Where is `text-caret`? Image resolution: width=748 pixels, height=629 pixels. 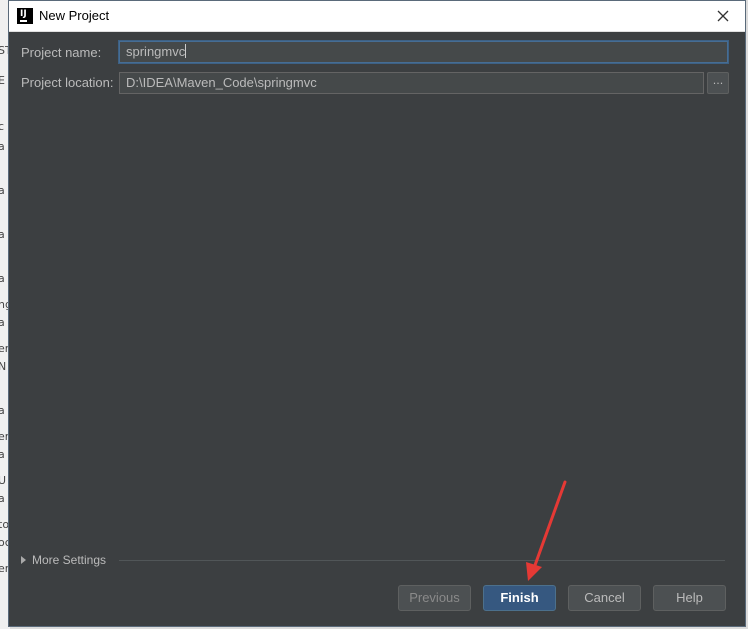 text-caret is located at coordinates (186, 51).